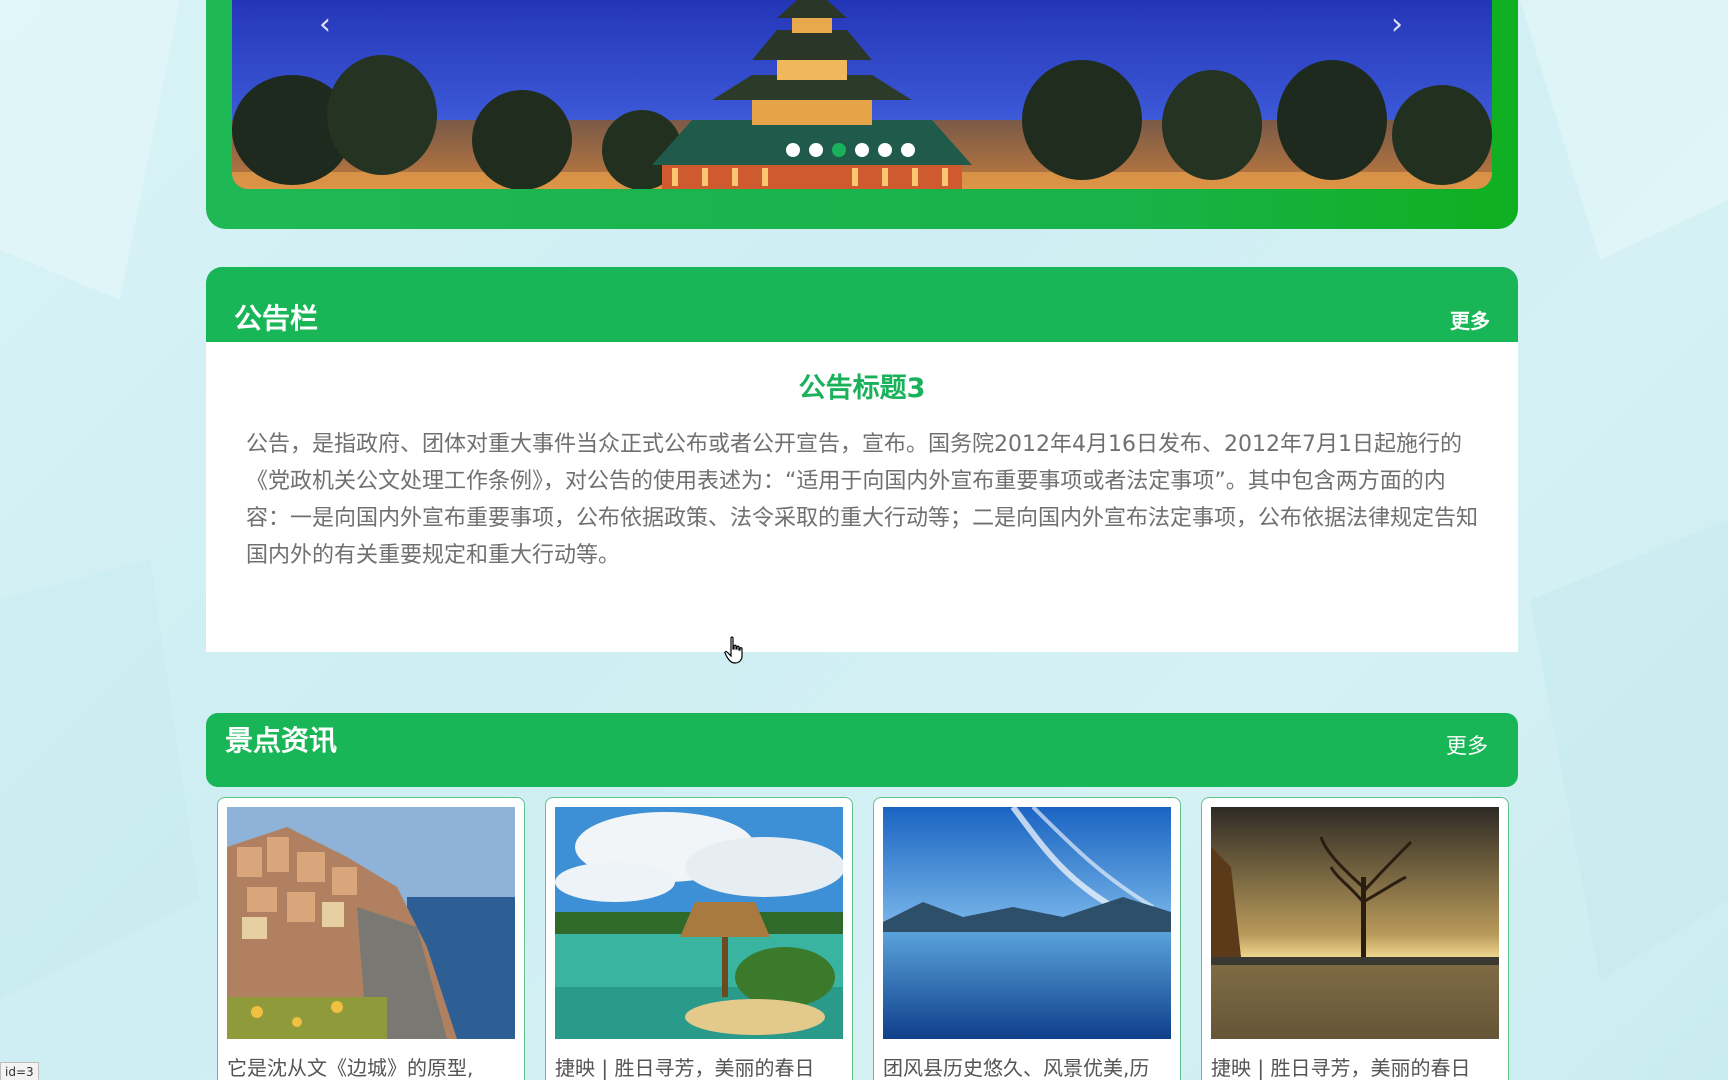 This screenshot has height=1080, width=1728. Describe the element at coordinates (350, 1068) in the screenshot. I see `news-card-caption: 它是沈从文《边城》的原型,` at that location.